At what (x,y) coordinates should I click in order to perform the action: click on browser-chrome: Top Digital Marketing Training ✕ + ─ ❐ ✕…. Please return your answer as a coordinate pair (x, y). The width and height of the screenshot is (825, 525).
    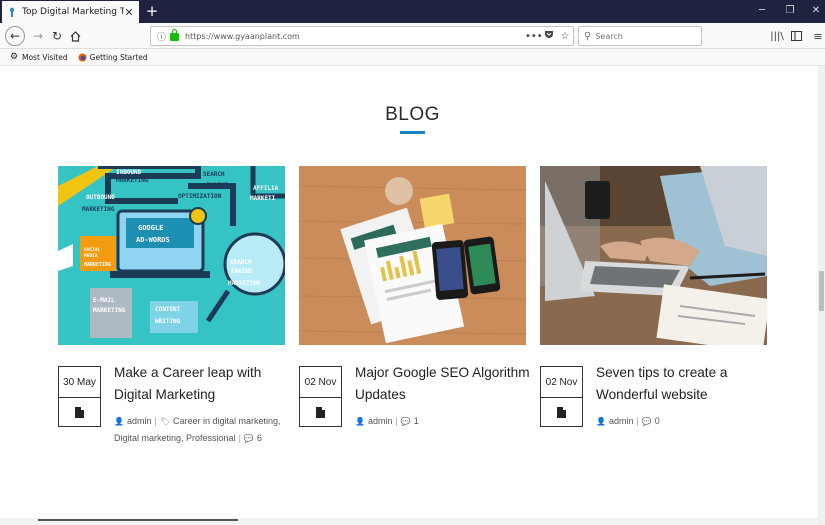
    Looking at the image, I should click on (412, 33).